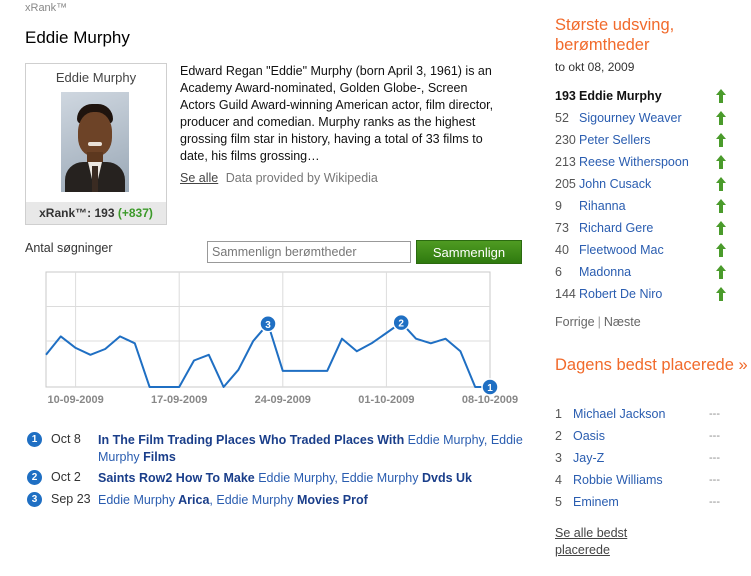 The height and width of the screenshot is (576, 751). Describe the element at coordinates (615, 184) in the screenshot. I see `mover-name-link: John Cusack` at that location.